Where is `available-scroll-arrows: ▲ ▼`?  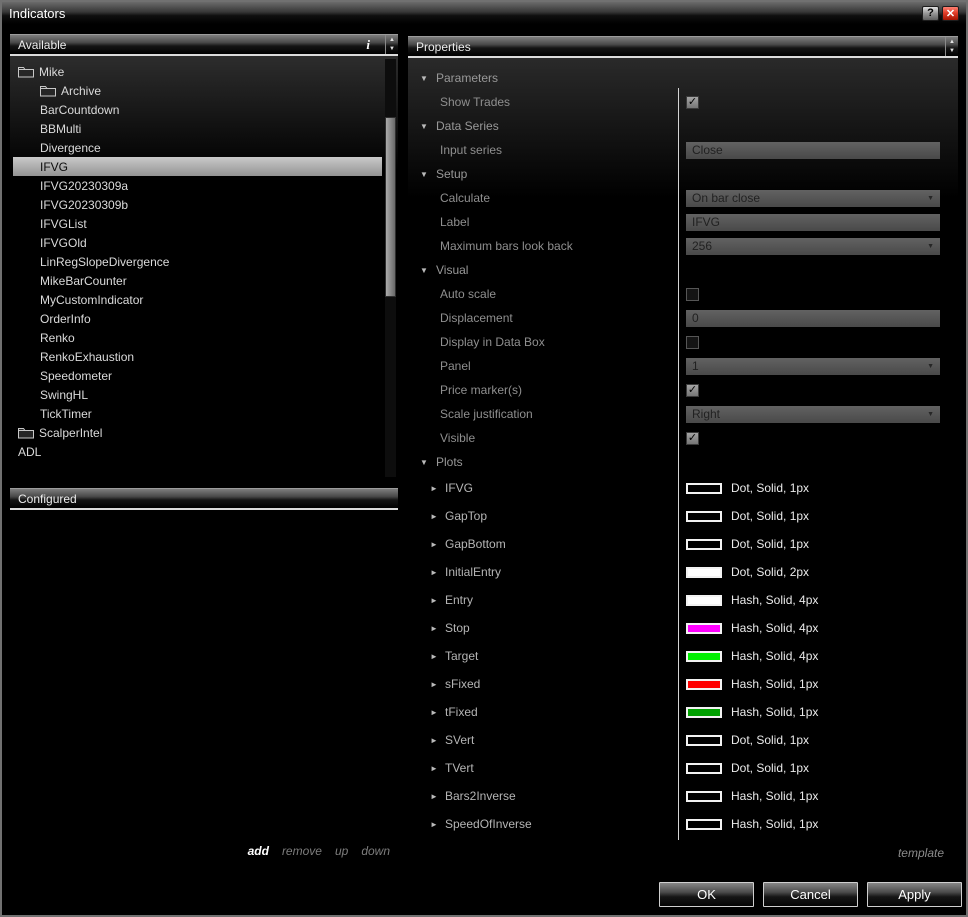 available-scroll-arrows: ▲ ▼ is located at coordinates (391, 44).